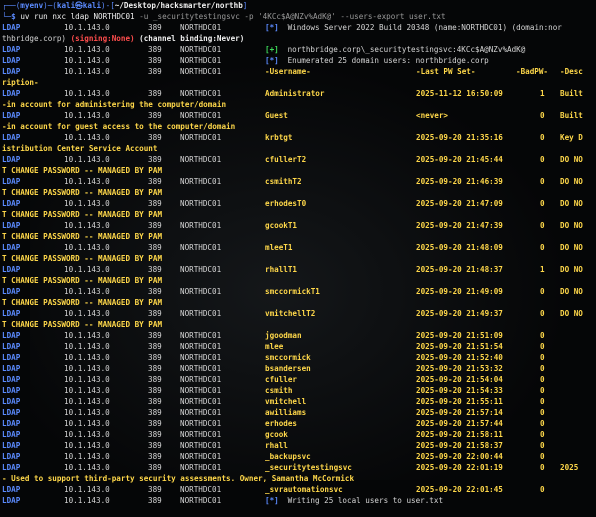  I want to click on user-description: Key D, so click(571, 137).